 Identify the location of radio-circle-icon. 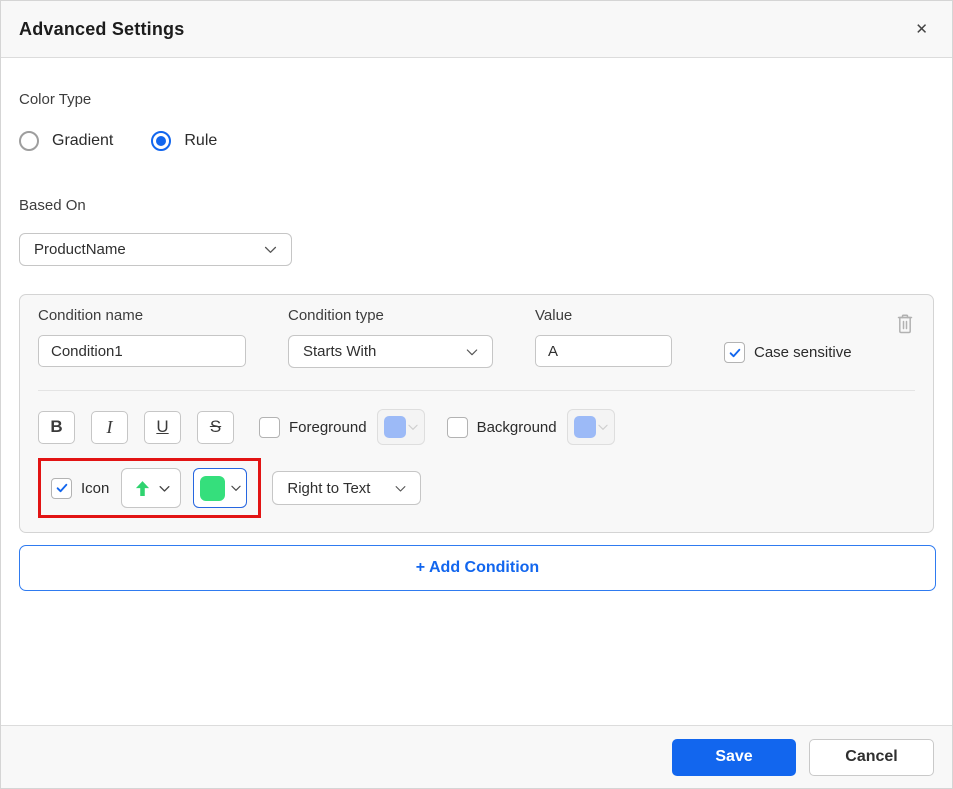
(29, 141).